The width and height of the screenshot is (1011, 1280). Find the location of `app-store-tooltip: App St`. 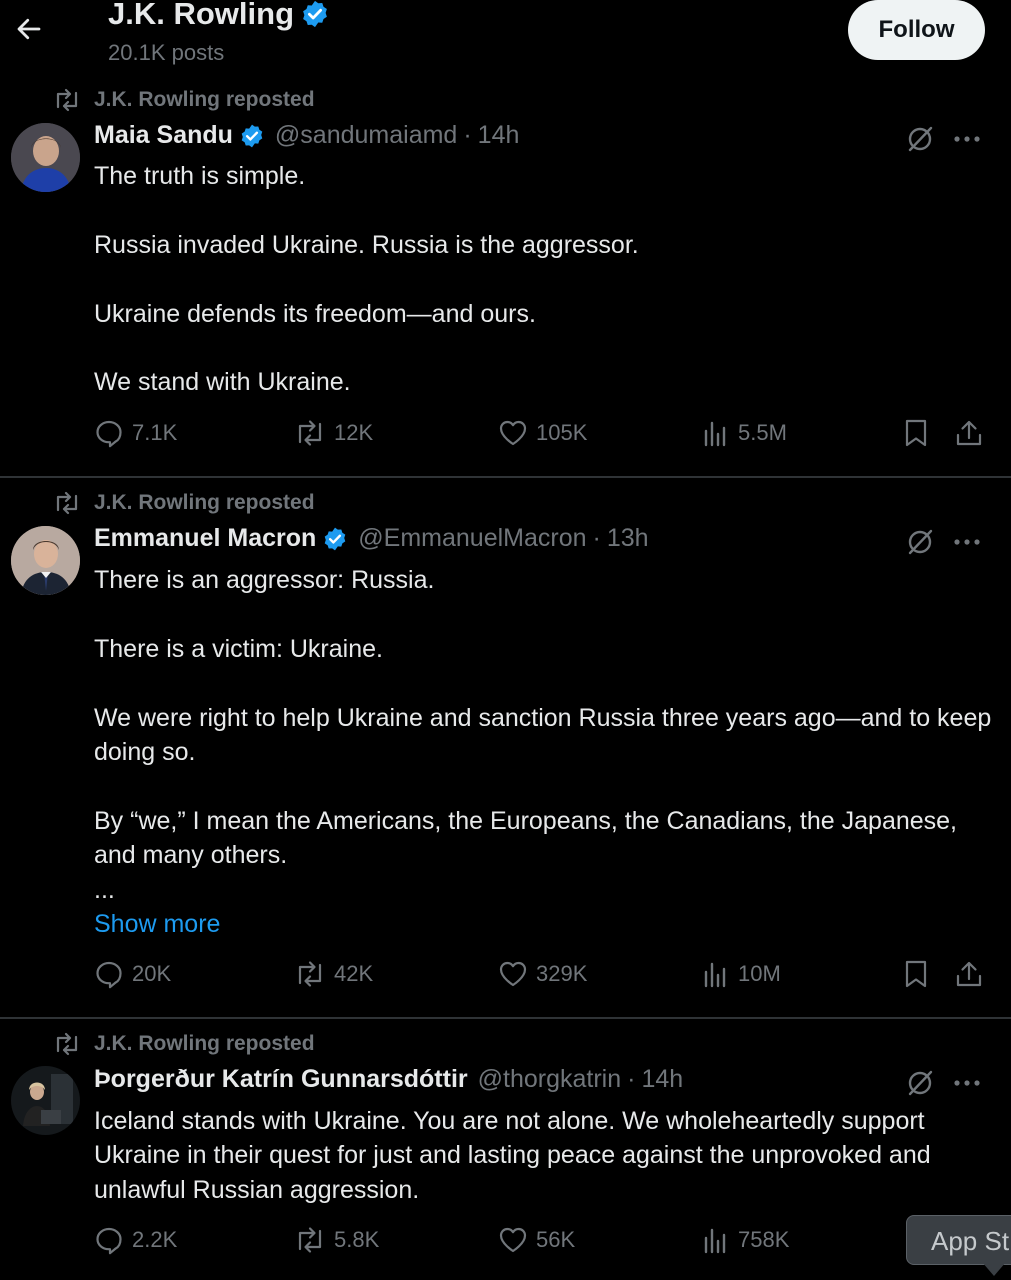

app-store-tooltip: App St is located at coordinates (958, 1240).